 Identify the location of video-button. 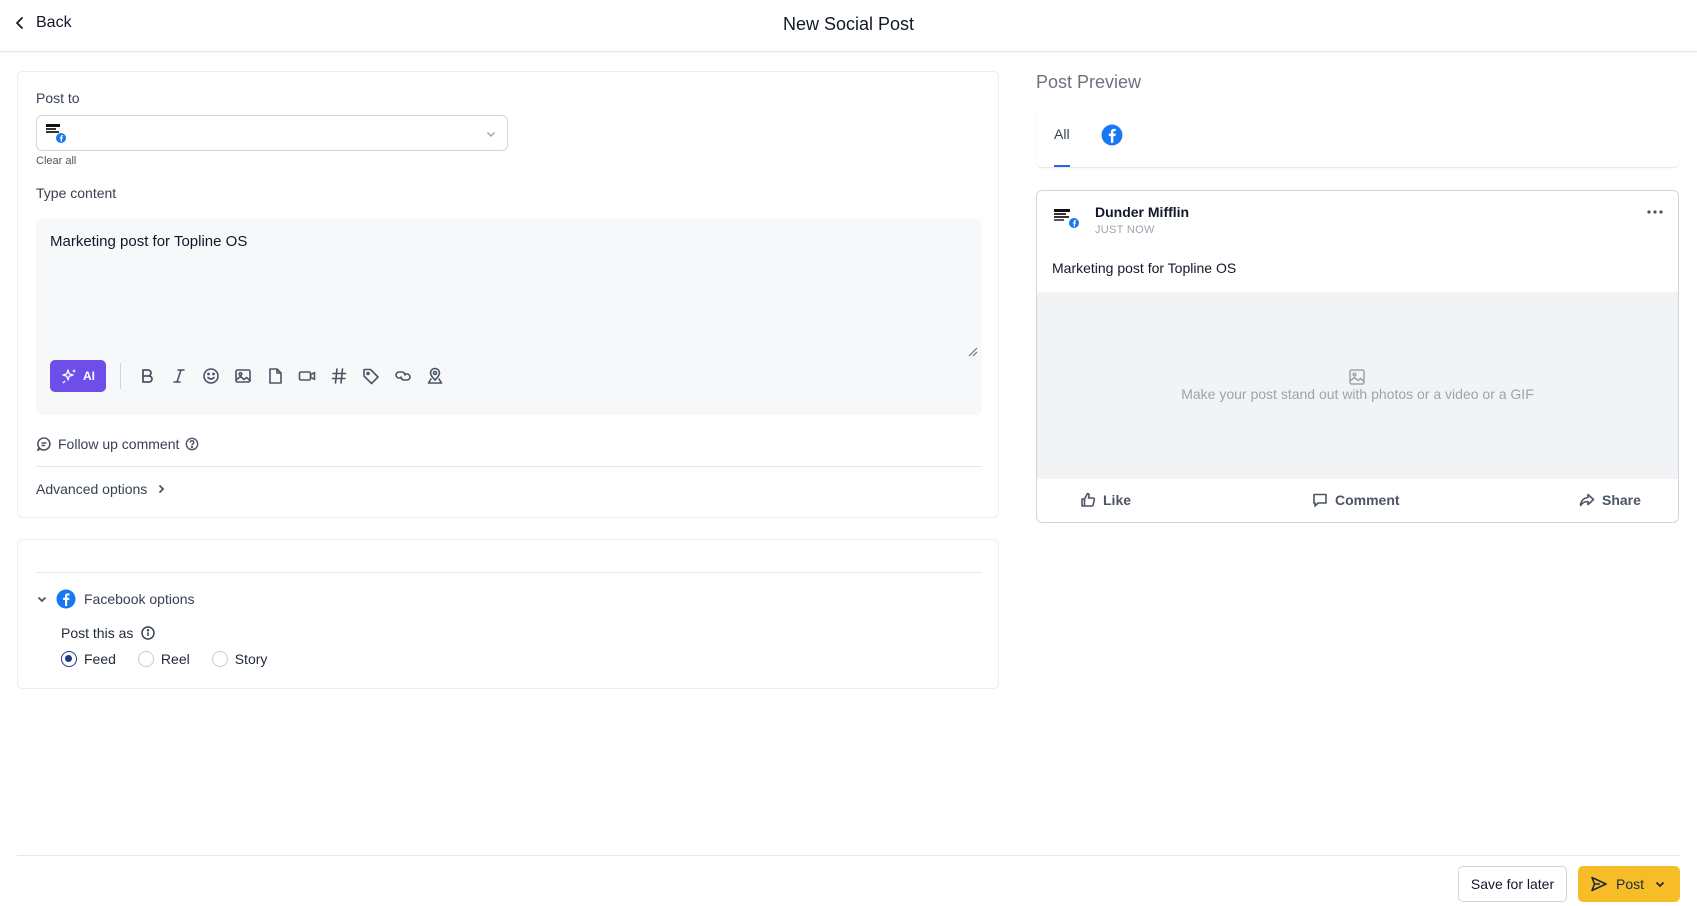
(307, 376).